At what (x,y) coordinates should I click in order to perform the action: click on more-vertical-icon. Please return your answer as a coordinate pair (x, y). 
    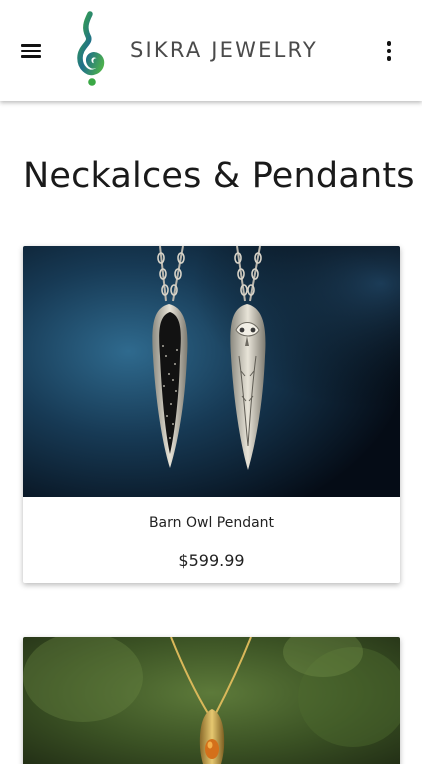
    Looking at the image, I should click on (389, 51).